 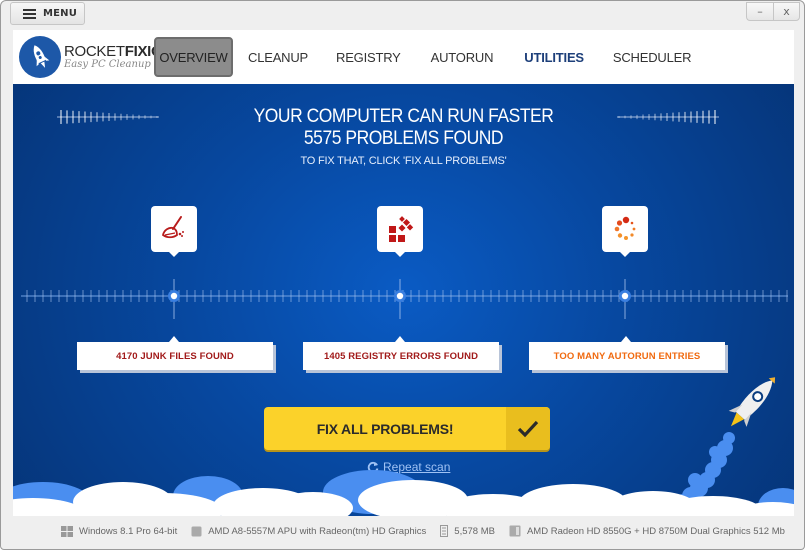 I want to click on logo: ROCKETFIXIO Easy PC Cleanup, so click(x=91, y=57).